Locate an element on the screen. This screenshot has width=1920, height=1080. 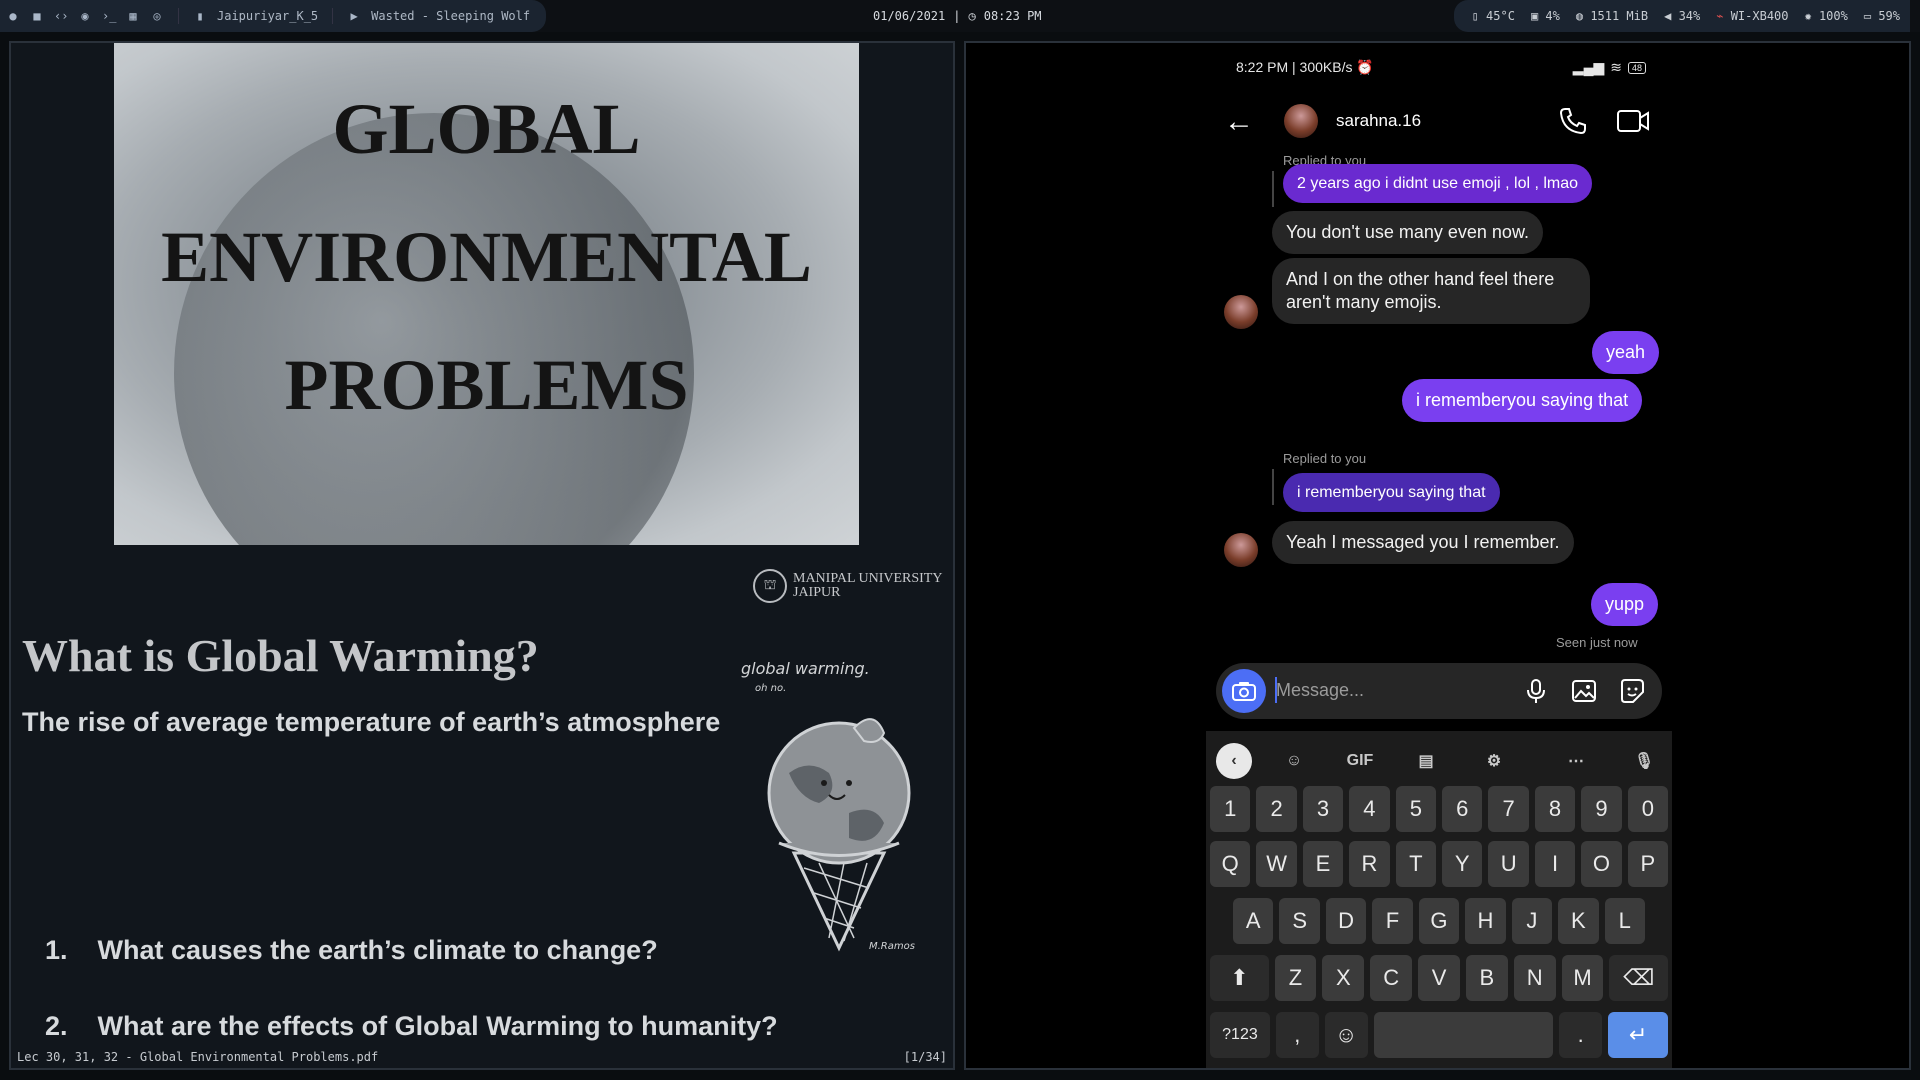
key-b: B is located at coordinates (1486, 978).